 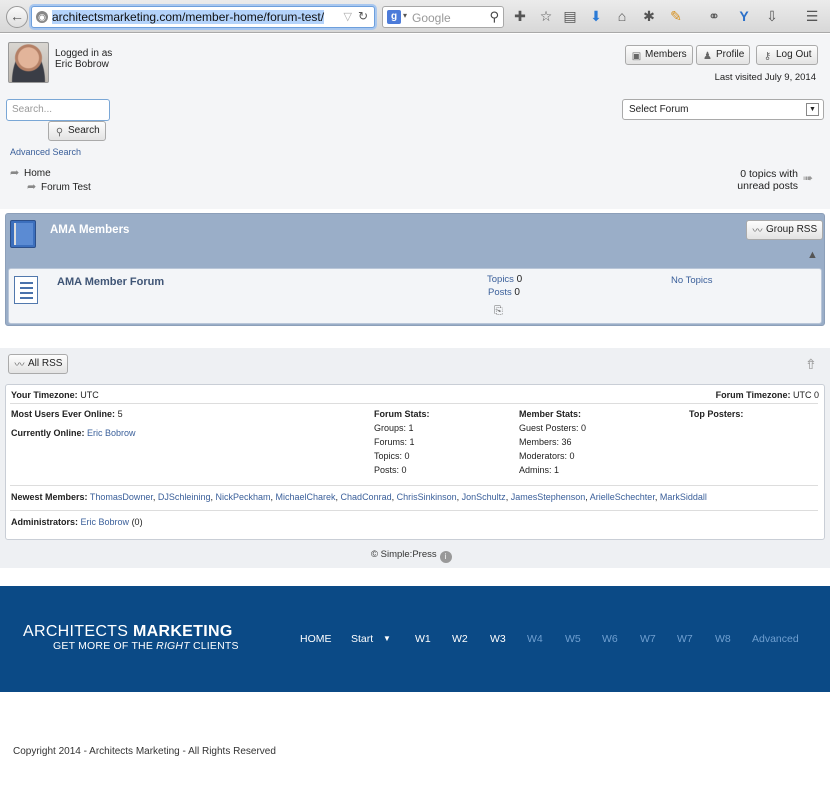 What do you see at coordinates (659, 55) in the screenshot?
I see `members-button: ▣ Members` at bounding box center [659, 55].